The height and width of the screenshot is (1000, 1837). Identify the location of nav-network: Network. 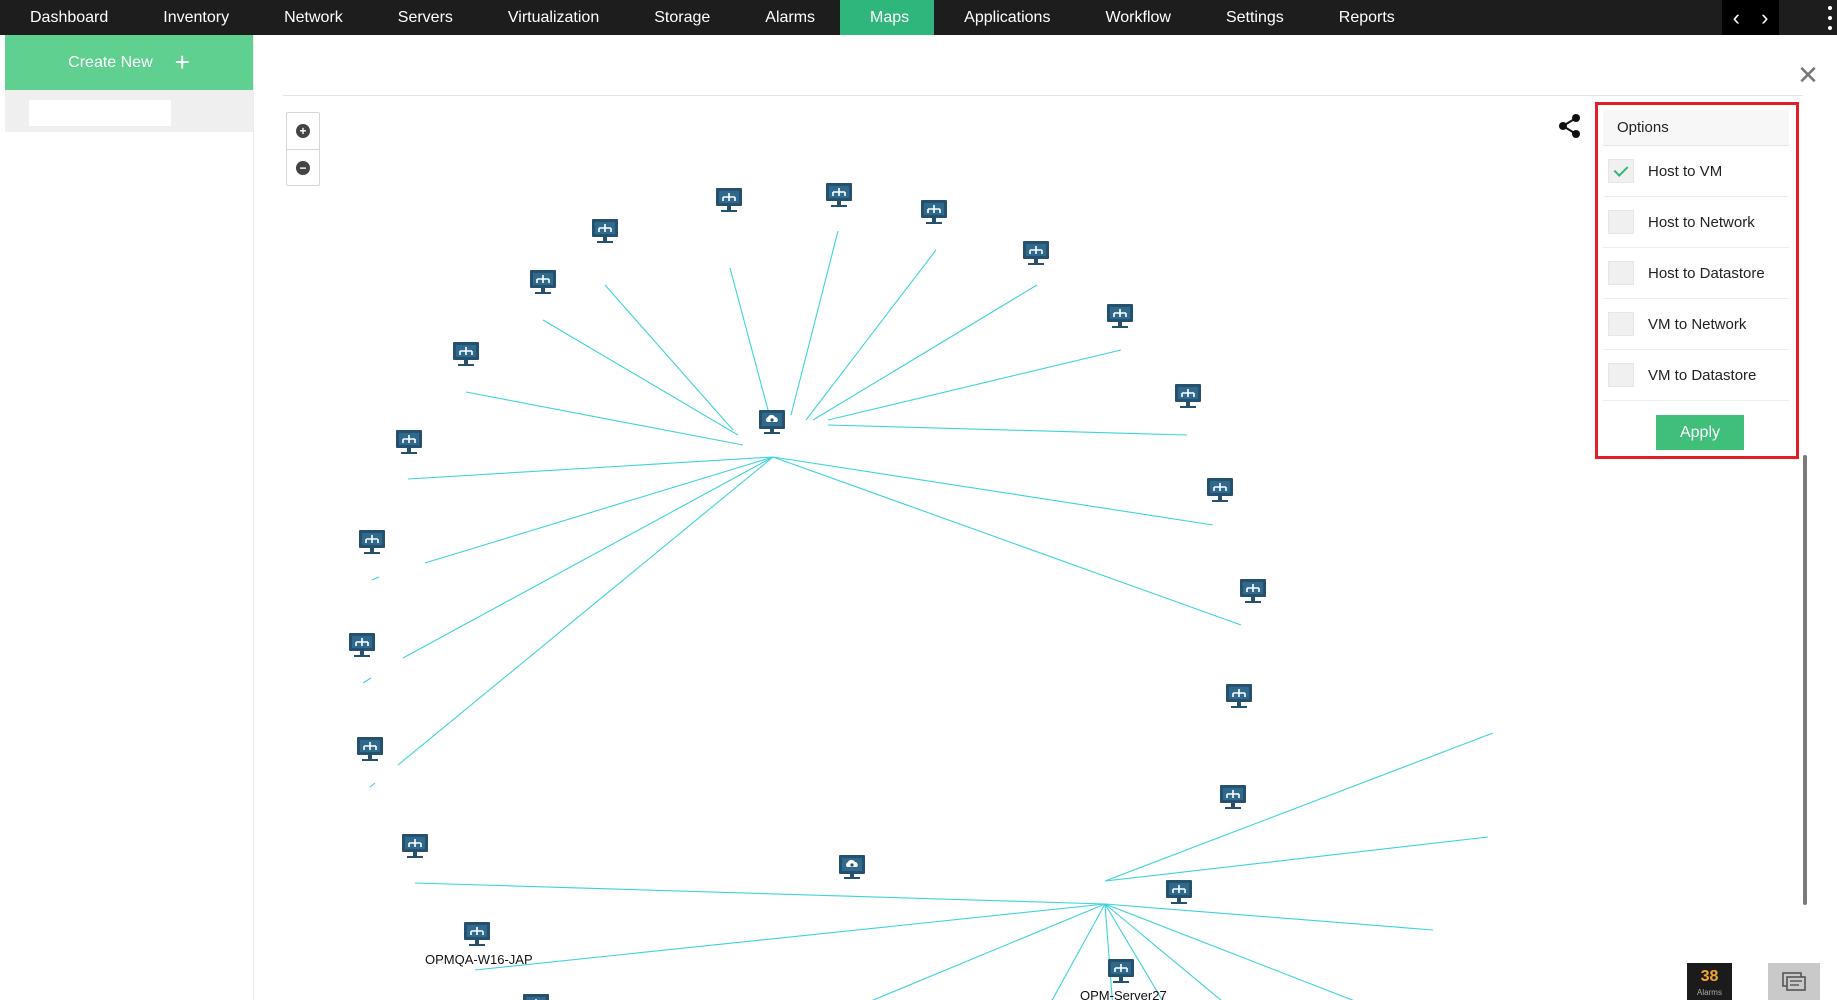
(311, 17).